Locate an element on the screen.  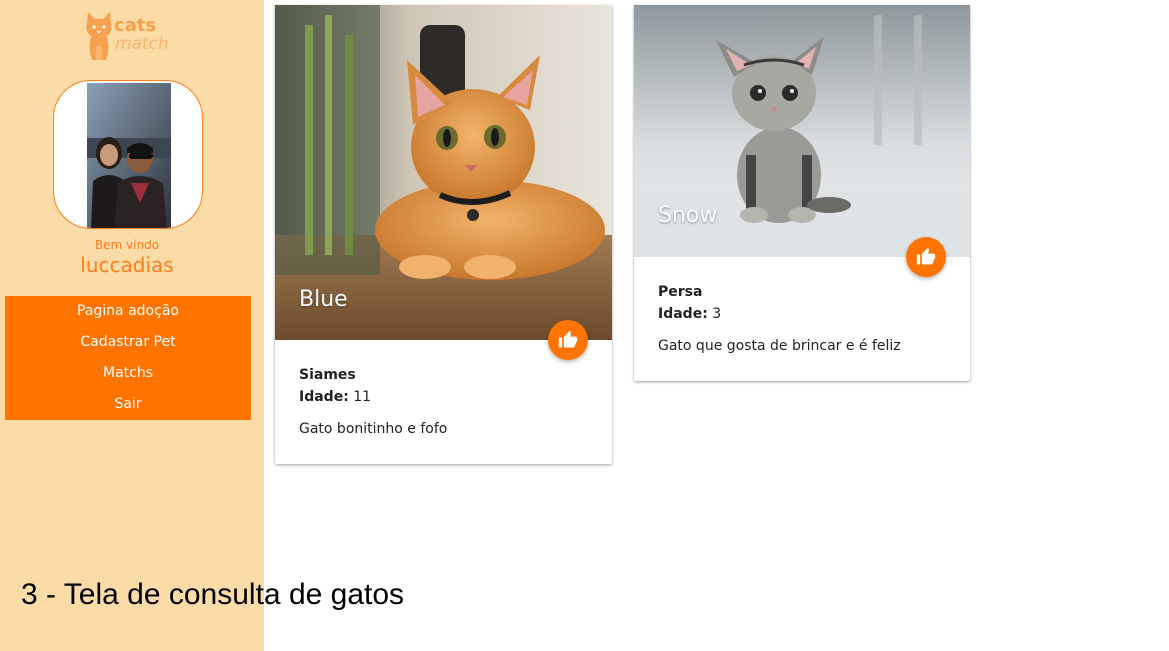
cat-photo: Blue is located at coordinates (443, 172).